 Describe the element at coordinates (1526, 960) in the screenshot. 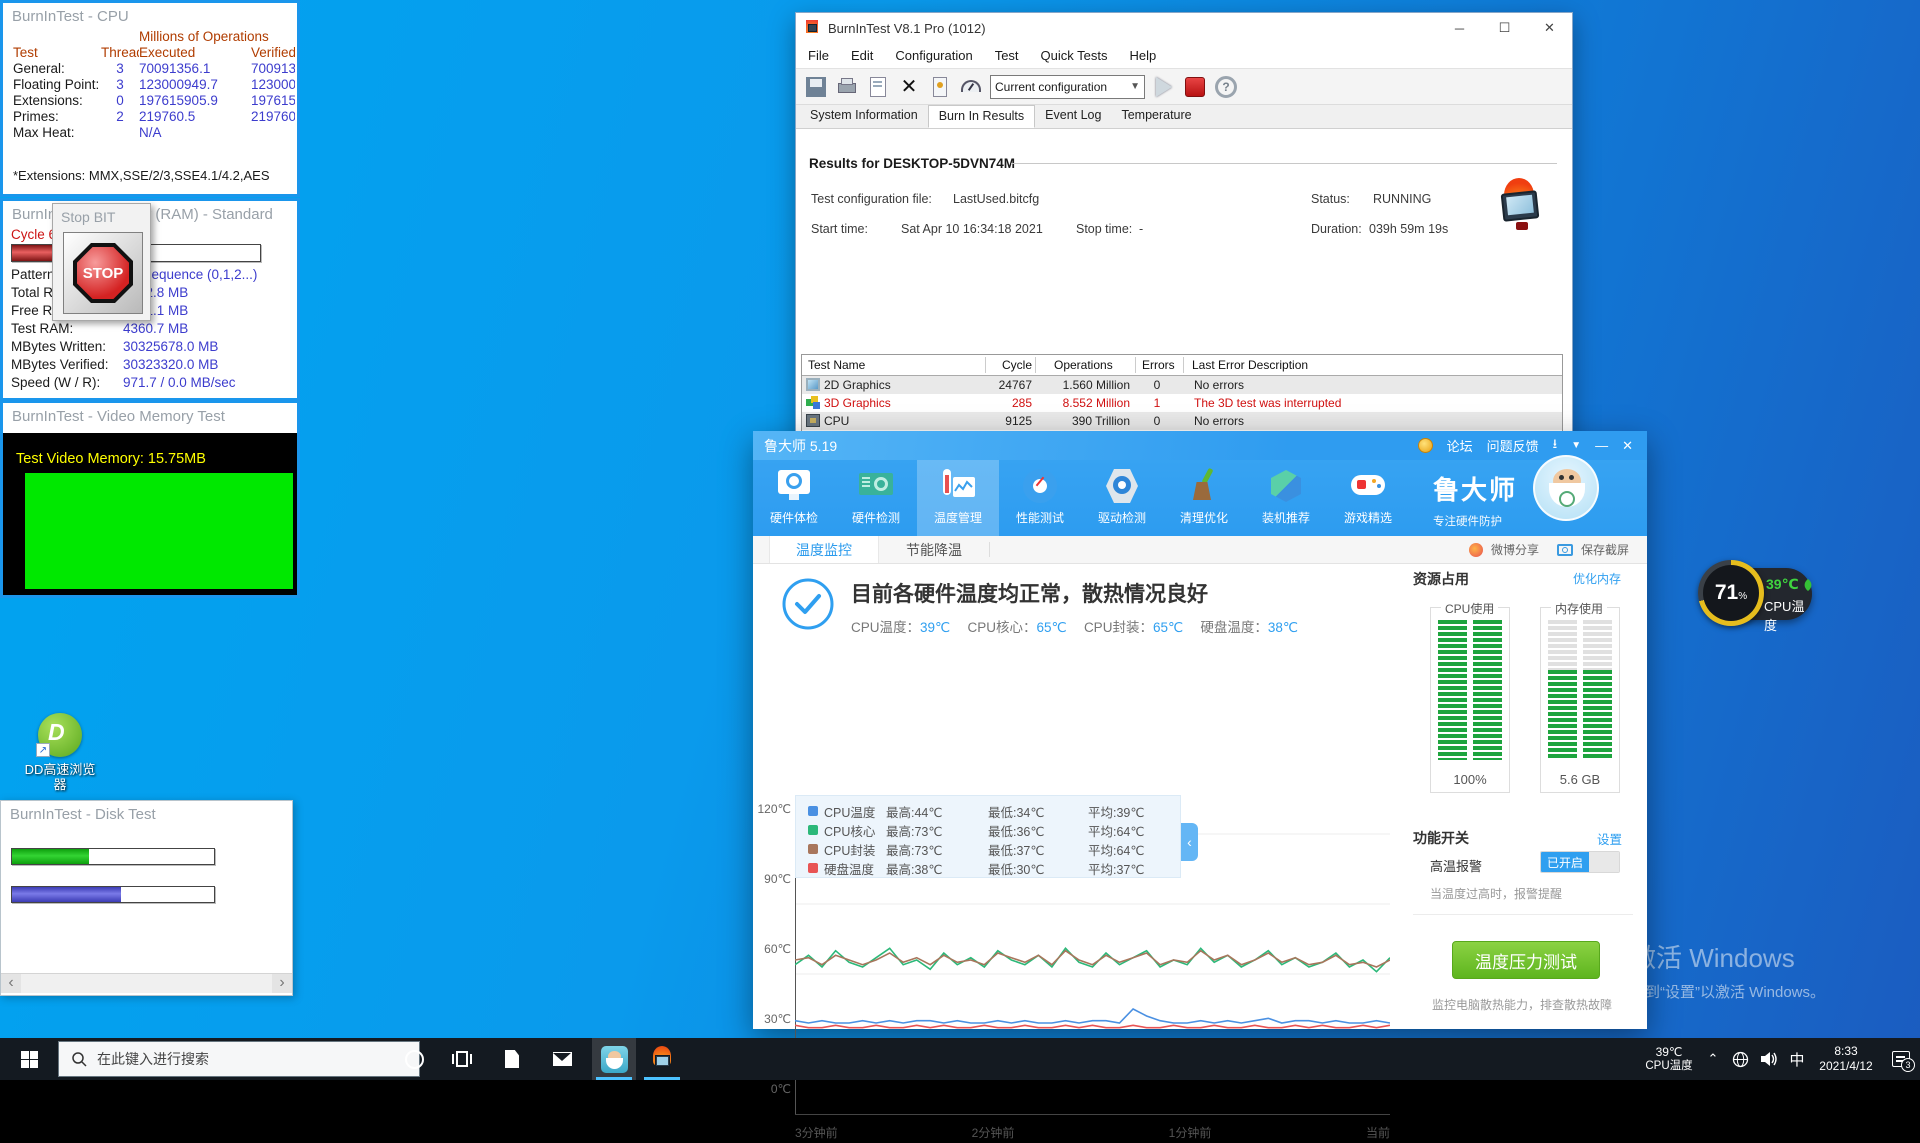

I see `temp-stress-test-button: 温度压力测试` at that location.